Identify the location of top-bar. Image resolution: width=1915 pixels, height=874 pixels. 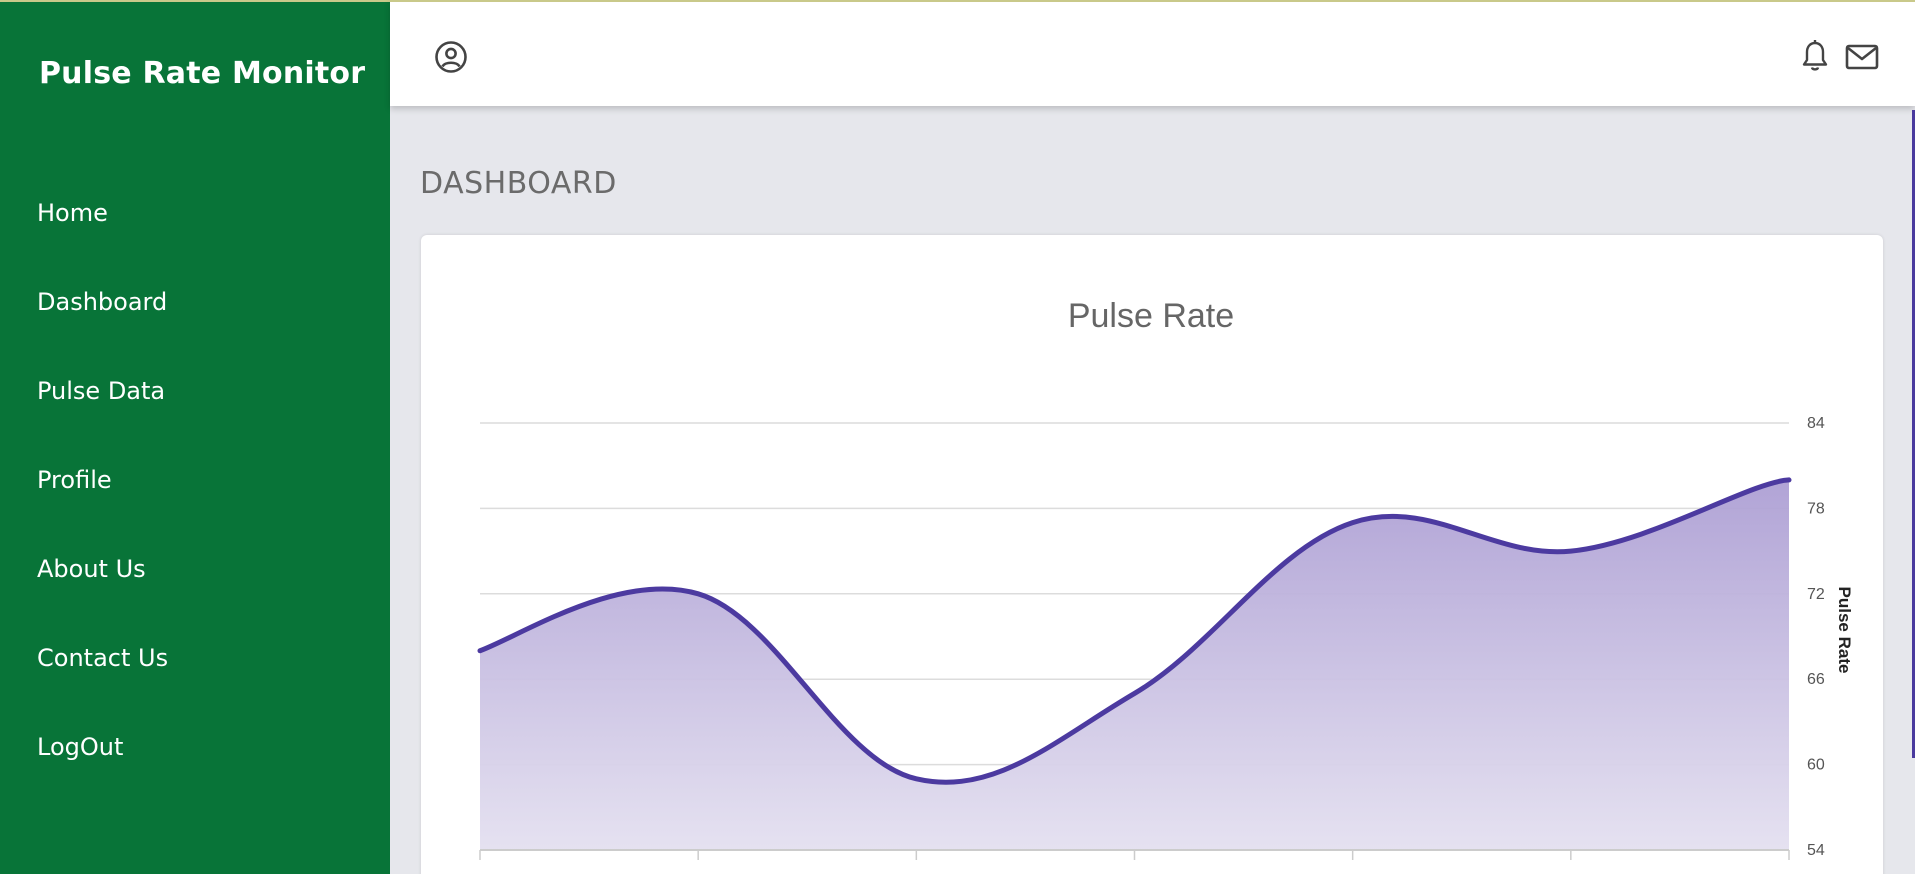
(1152, 53).